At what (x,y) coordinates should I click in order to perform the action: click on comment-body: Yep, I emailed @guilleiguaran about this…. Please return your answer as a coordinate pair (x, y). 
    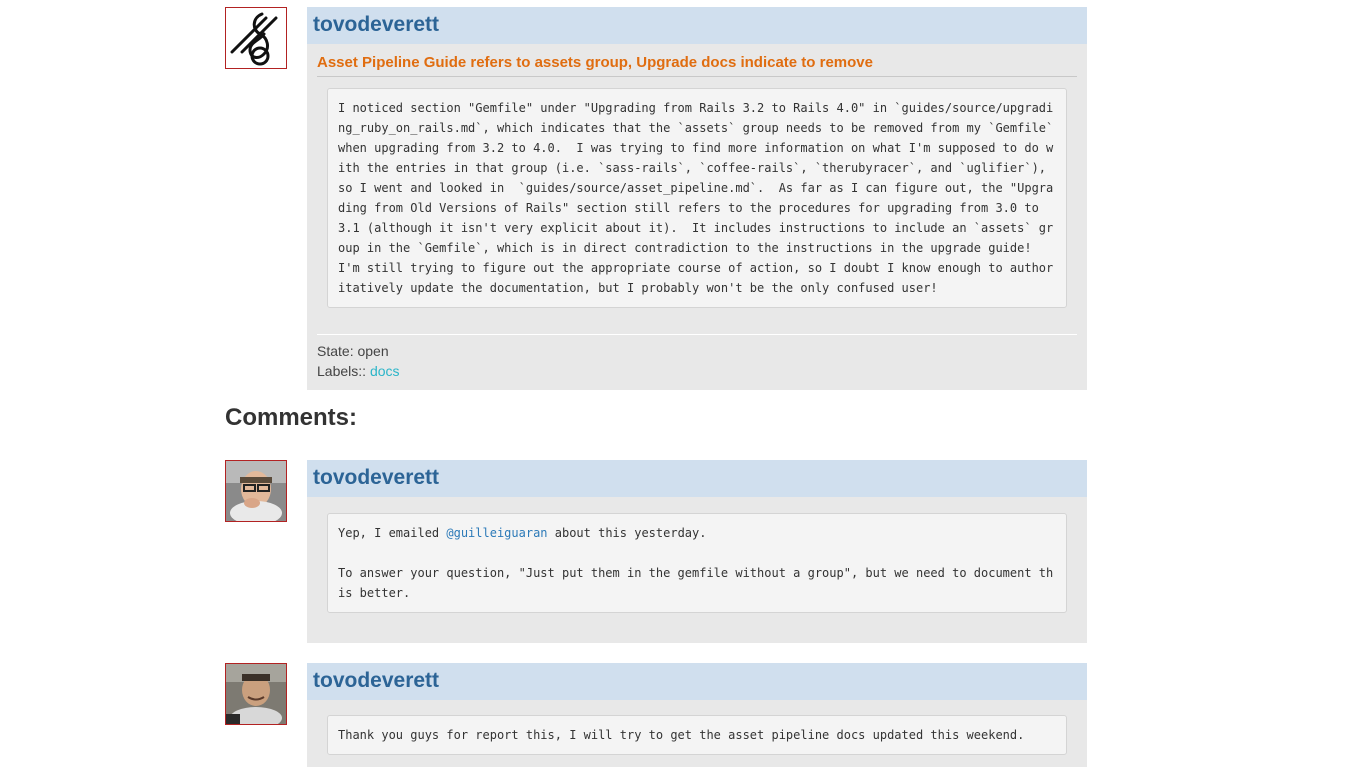
    Looking at the image, I should click on (697, 563).